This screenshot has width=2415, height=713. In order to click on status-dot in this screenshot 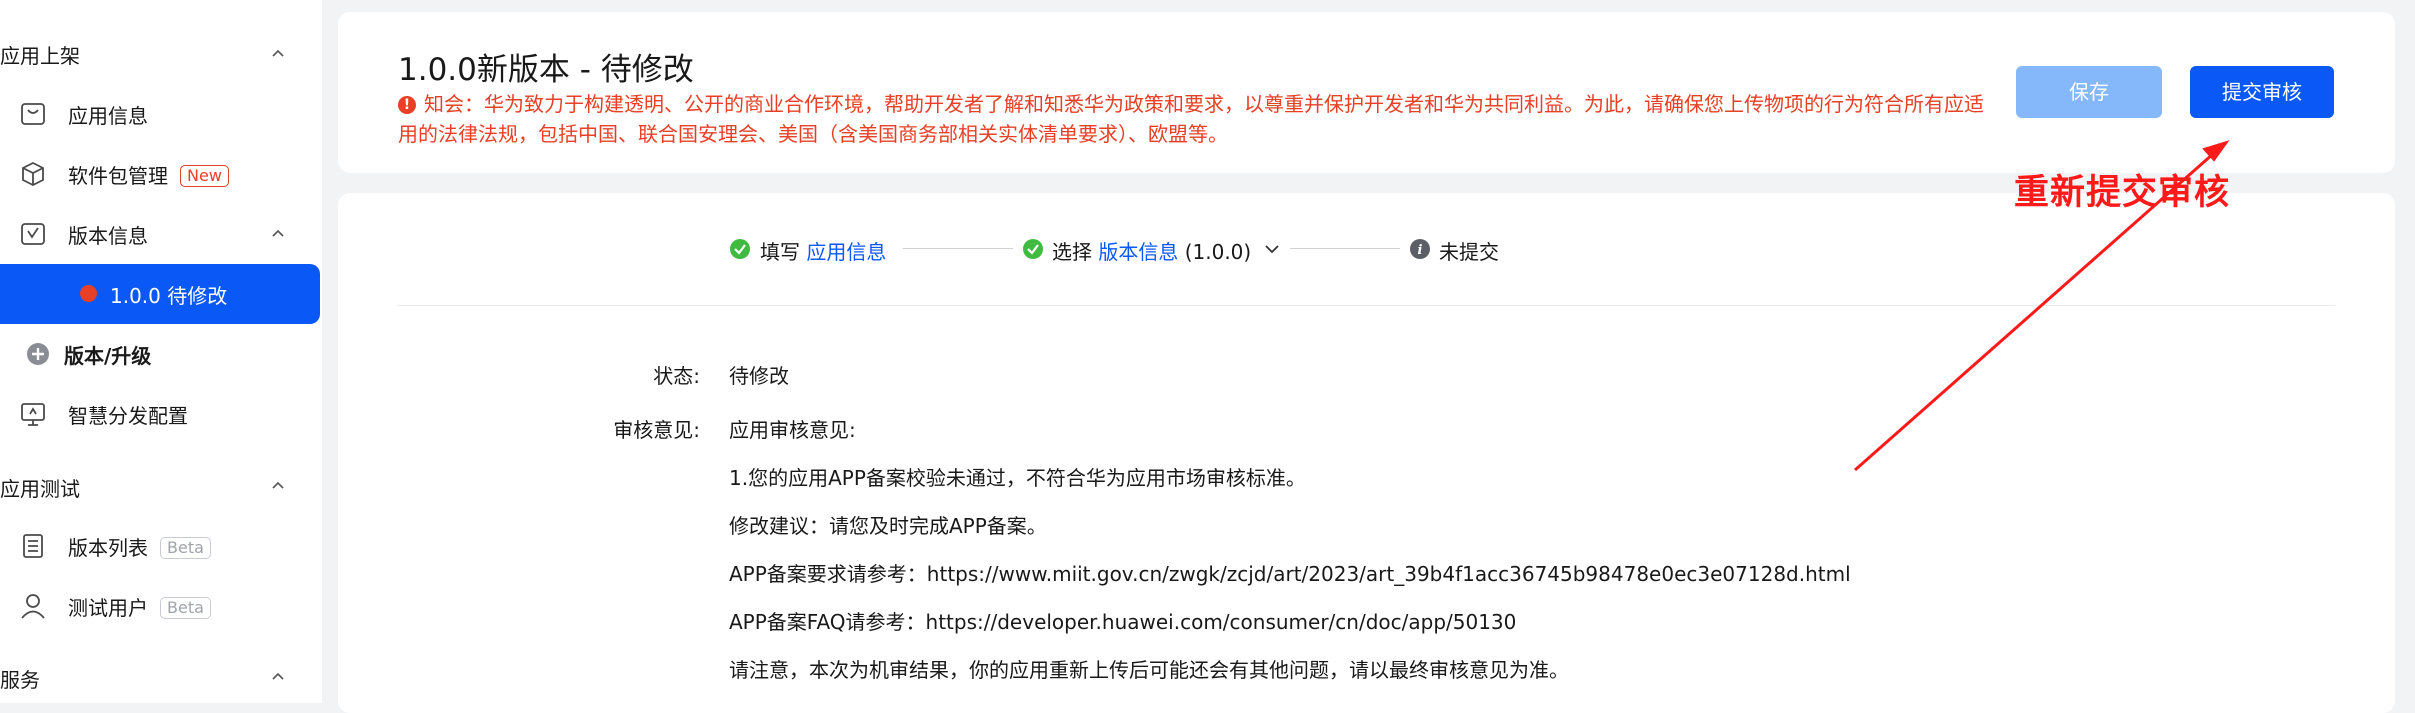, I will do `click(88, 293)`.